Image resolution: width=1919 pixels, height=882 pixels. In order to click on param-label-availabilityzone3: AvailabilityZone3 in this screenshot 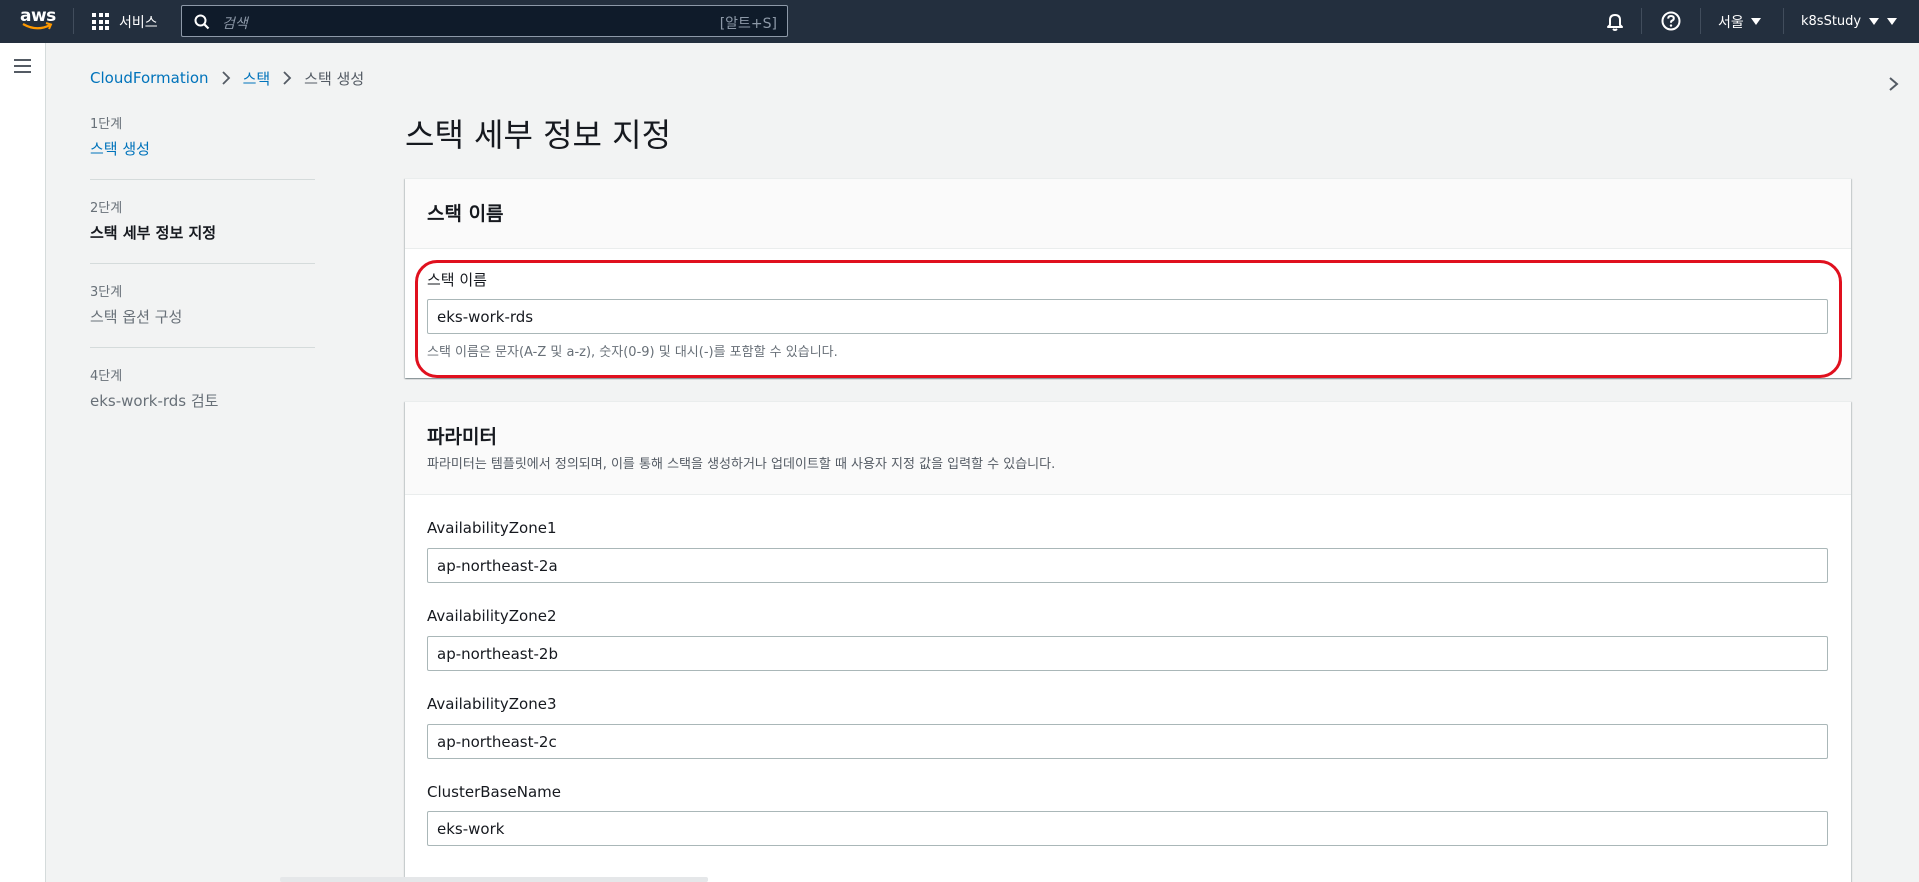, I will do `click(492, 704)`.